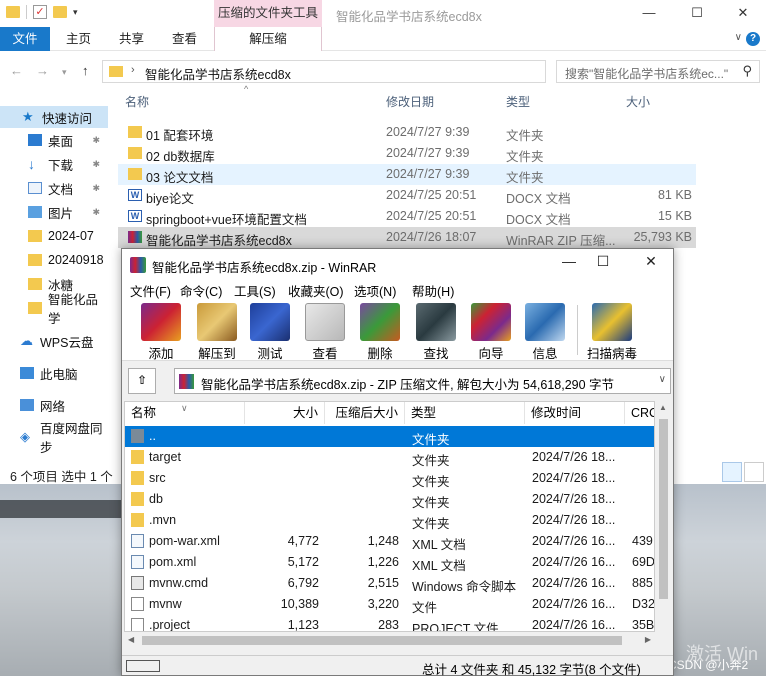  Describe the element at coordinates (545, 332) in the screenshot. I see `info-button: 信息` at that location.